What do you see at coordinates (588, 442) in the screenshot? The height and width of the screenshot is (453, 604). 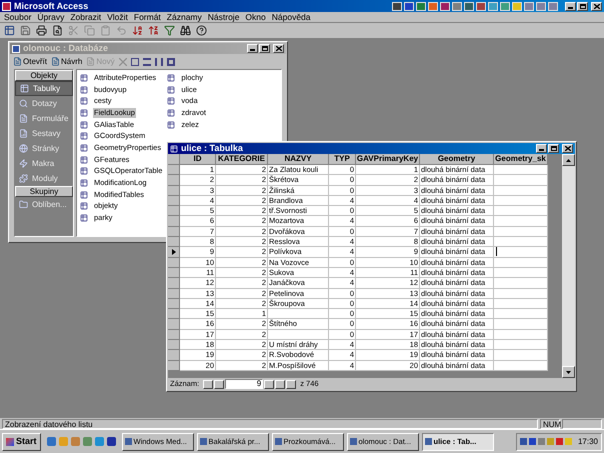 I see `clock: 17:30` at bounding box center [588, 442].